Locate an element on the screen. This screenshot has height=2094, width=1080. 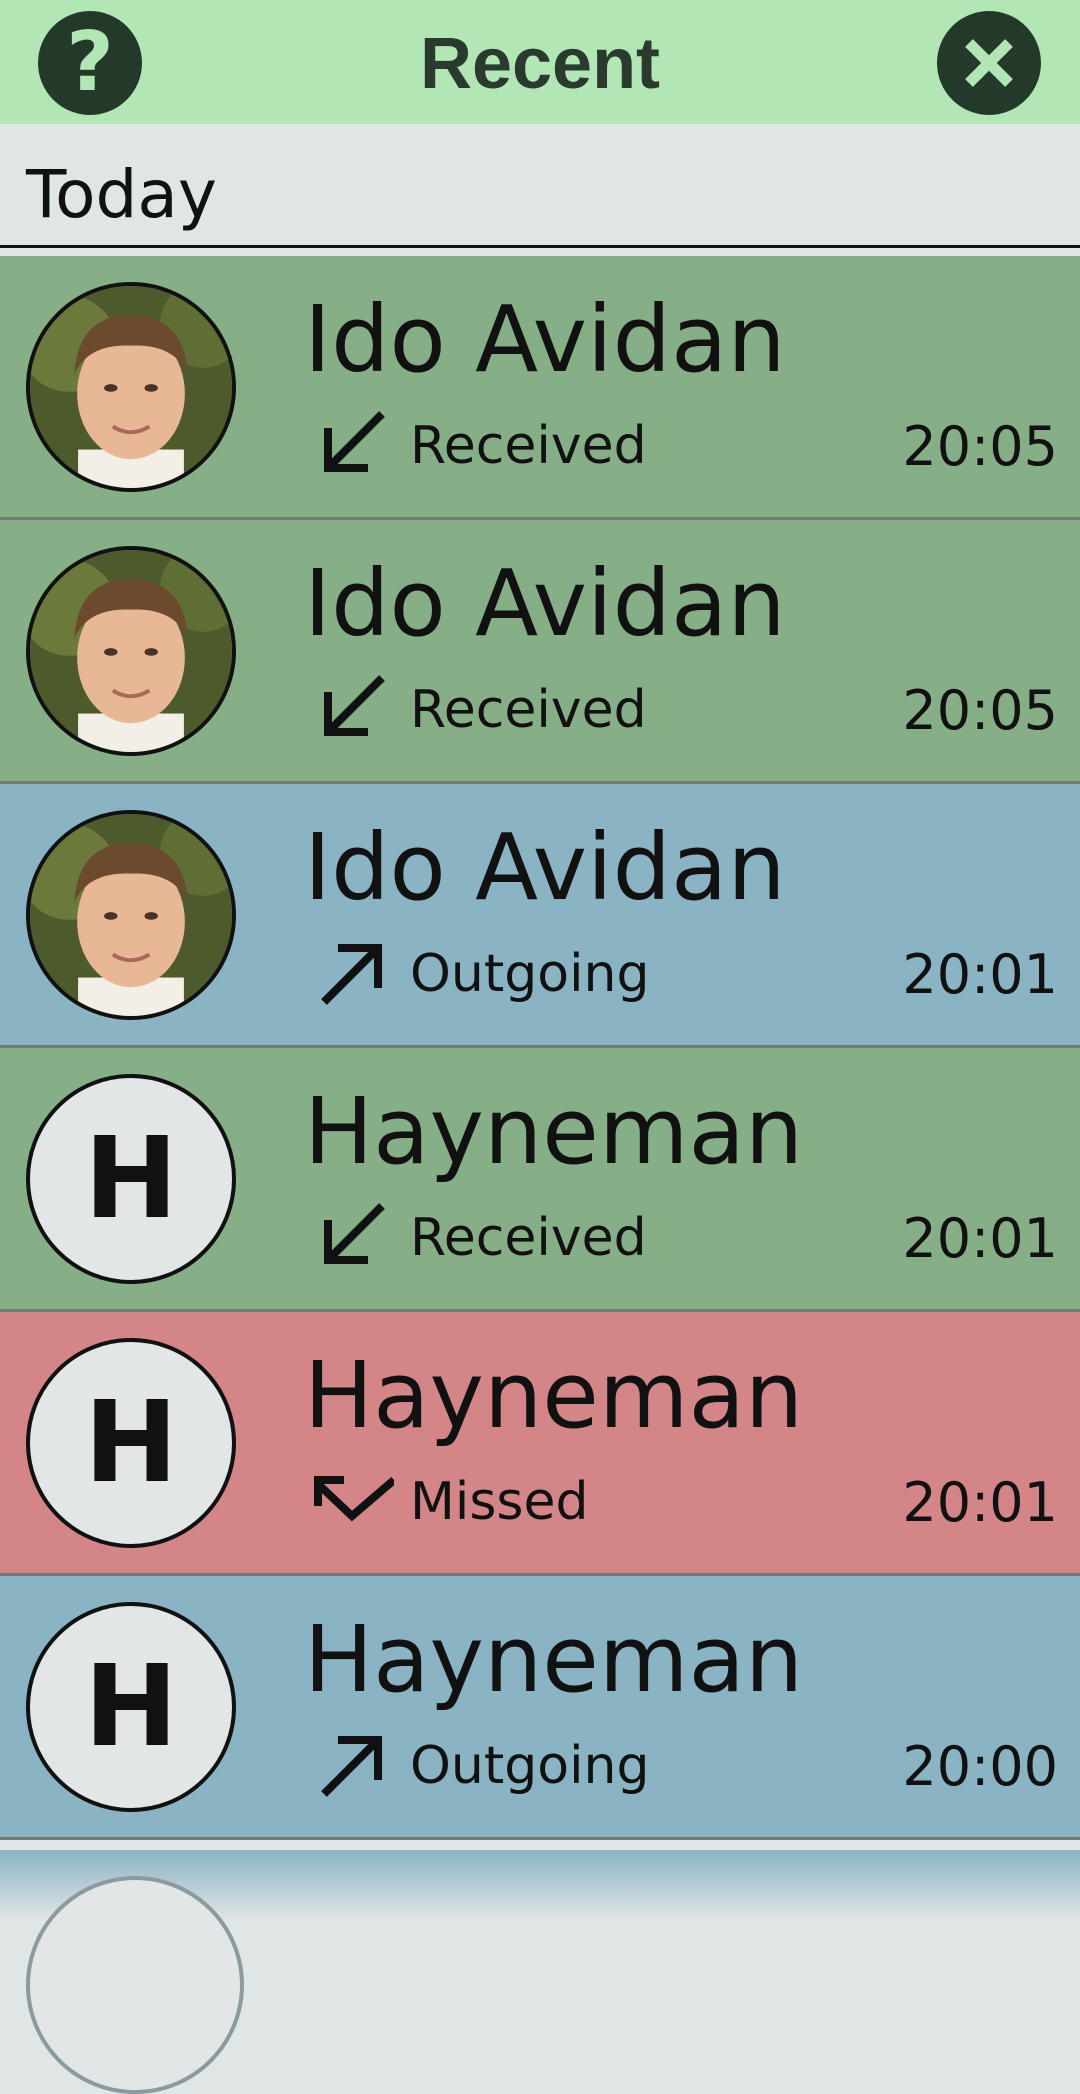
list-fade-overlay is located at coordinates (540, 1972).